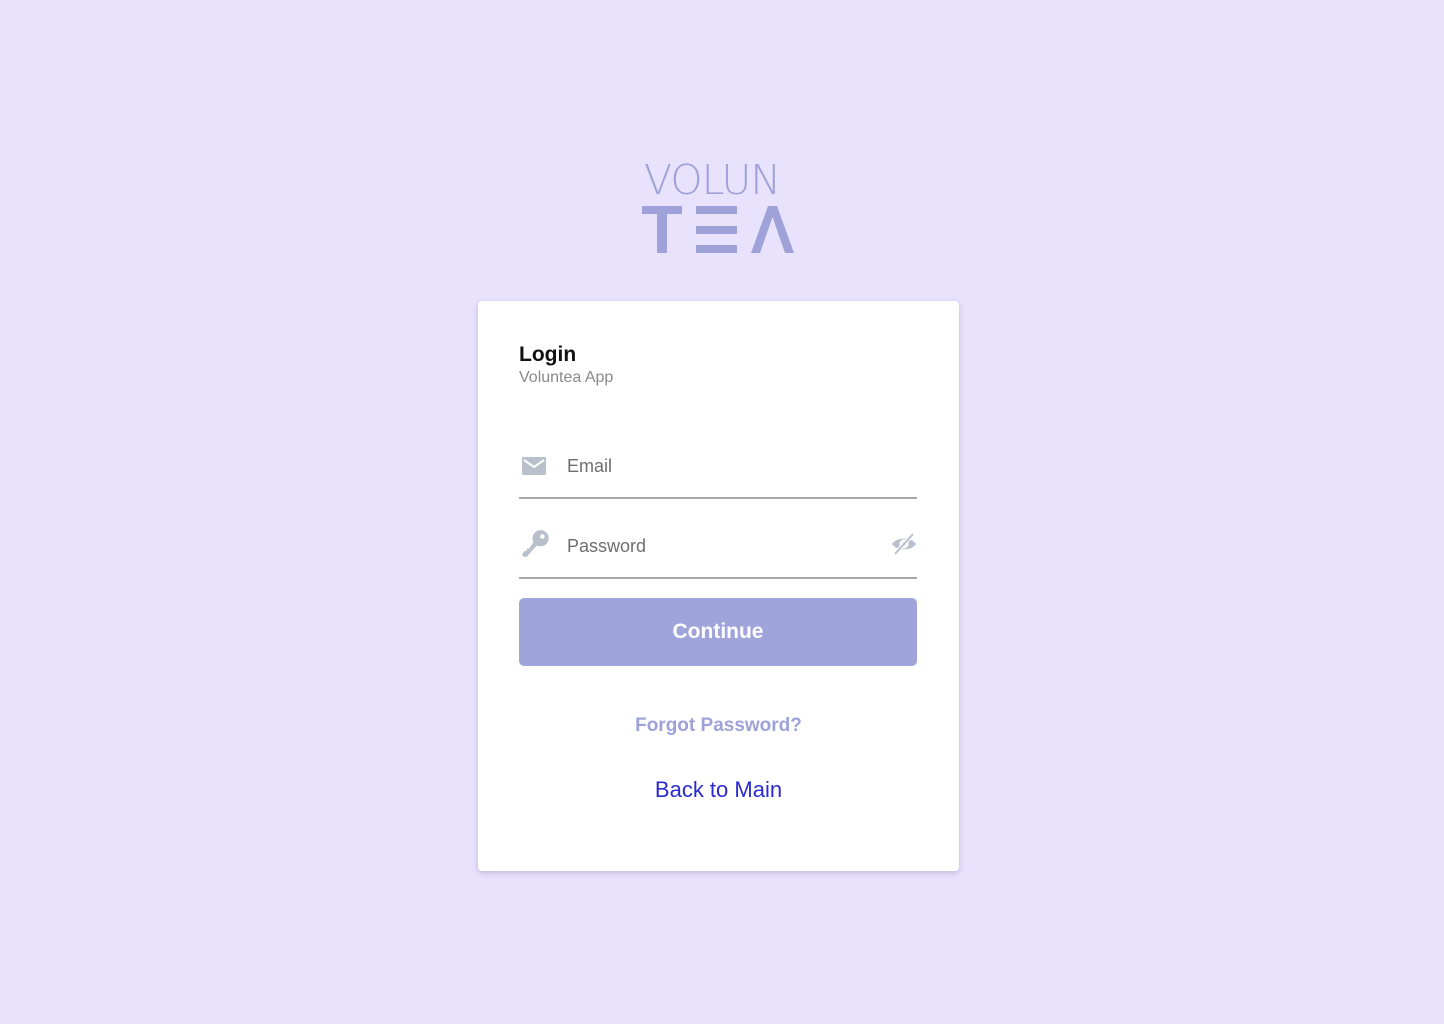 The width and height of the screenshot is (1444, 1024). I want to click on continue-button: Continue, so click(718, 632).